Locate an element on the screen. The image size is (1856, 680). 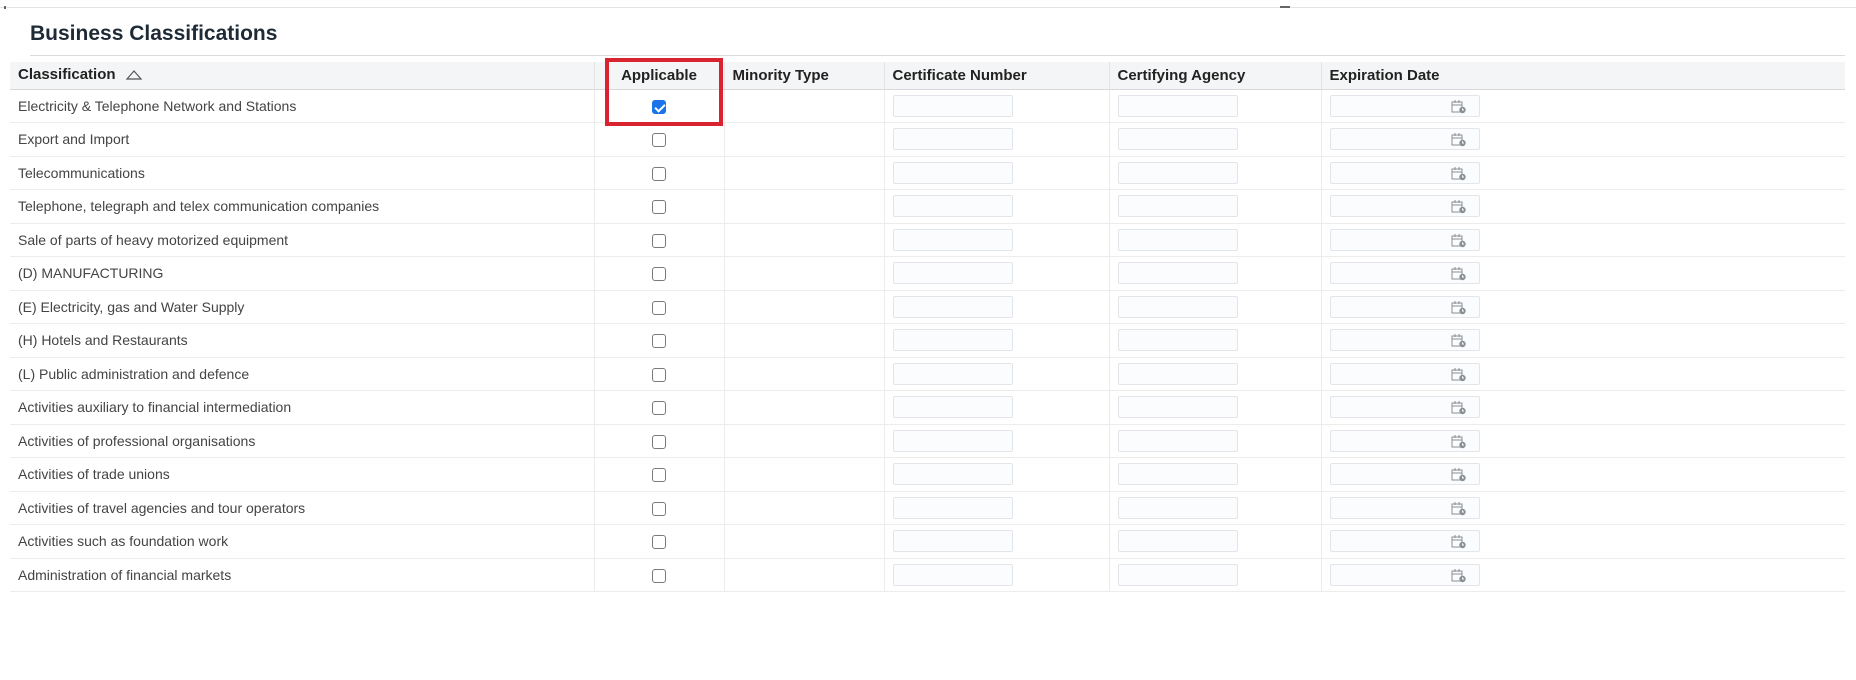
table-row: (D) MANUFACTURING is located at coordinates (927, 273).